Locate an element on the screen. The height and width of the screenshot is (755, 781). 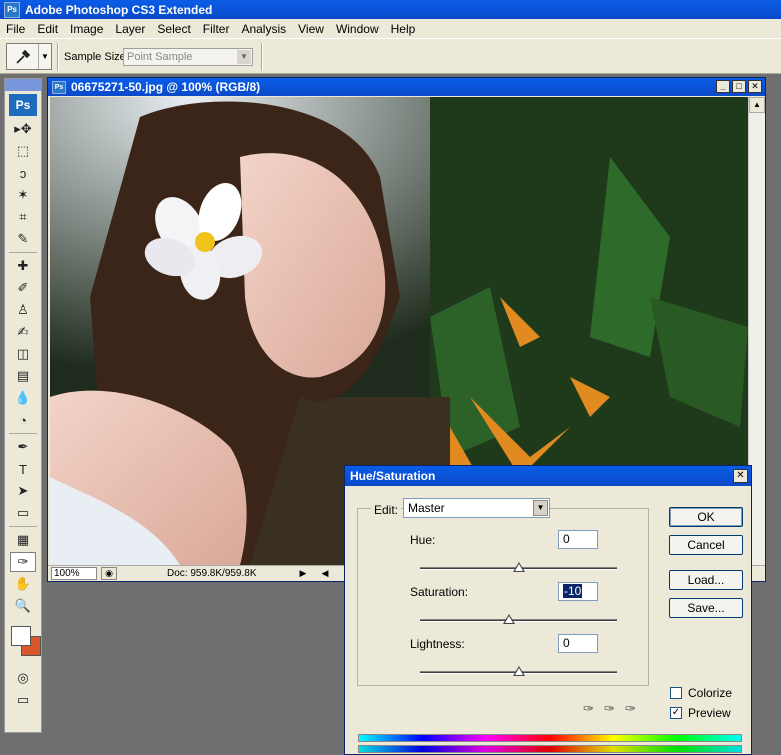
app-title: Adobe Photoshop CS3 Extended is located at coordinates (119, 9).